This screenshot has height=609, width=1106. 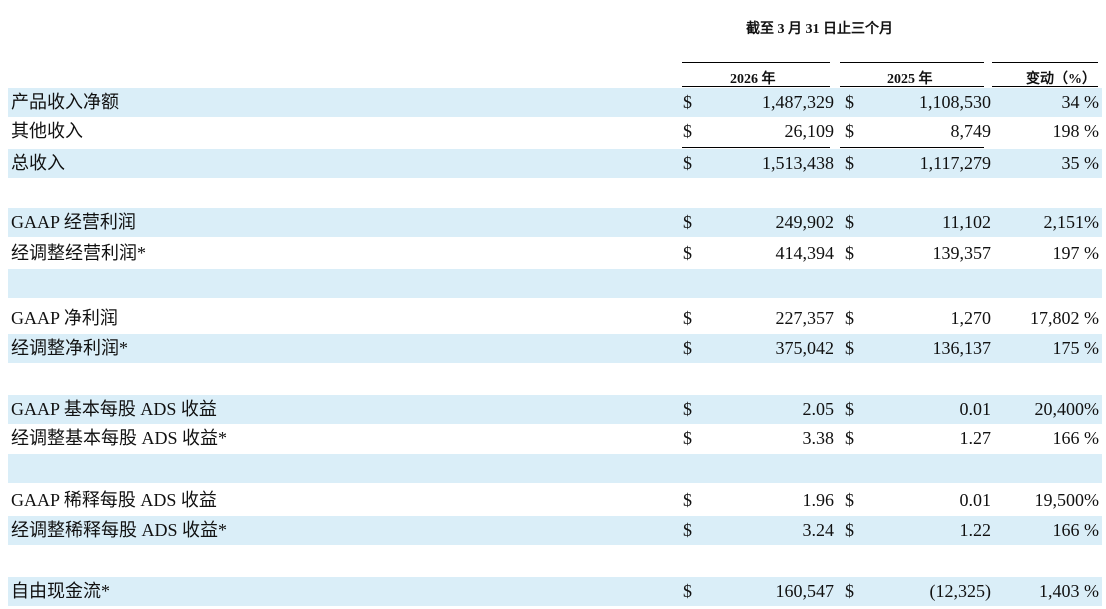 What do you see at coordinates (1045, 86) in the screenshot?
I see `column-underline-change` at bounding box center [1045, 86].